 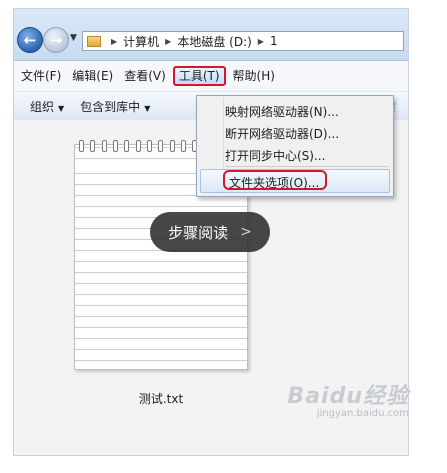 I want to click on history-dropdown-icon: ▼, so click(x=73, y=38).